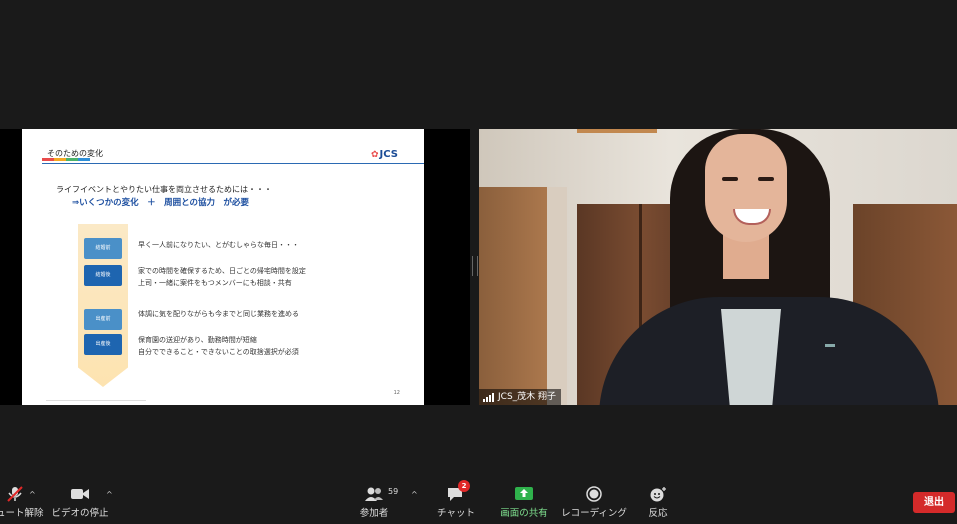  Describe the element at coordinates (374, 513) in the screenshot. I see `participants-label: 参加者` at that location.